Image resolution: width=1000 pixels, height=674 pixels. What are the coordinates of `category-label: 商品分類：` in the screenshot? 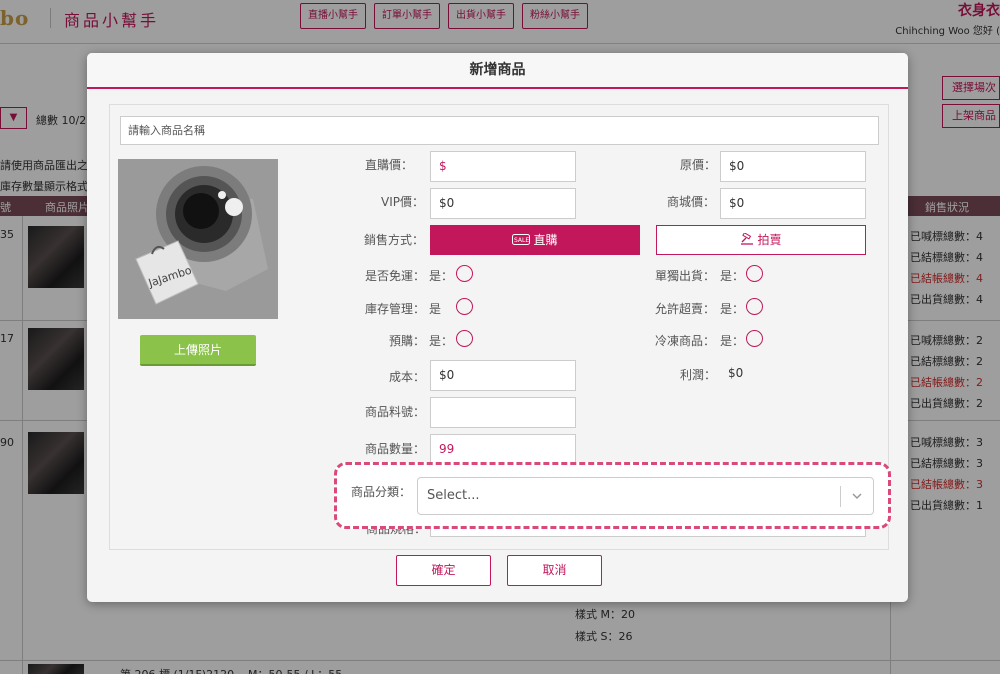 It's located at (381, 492).